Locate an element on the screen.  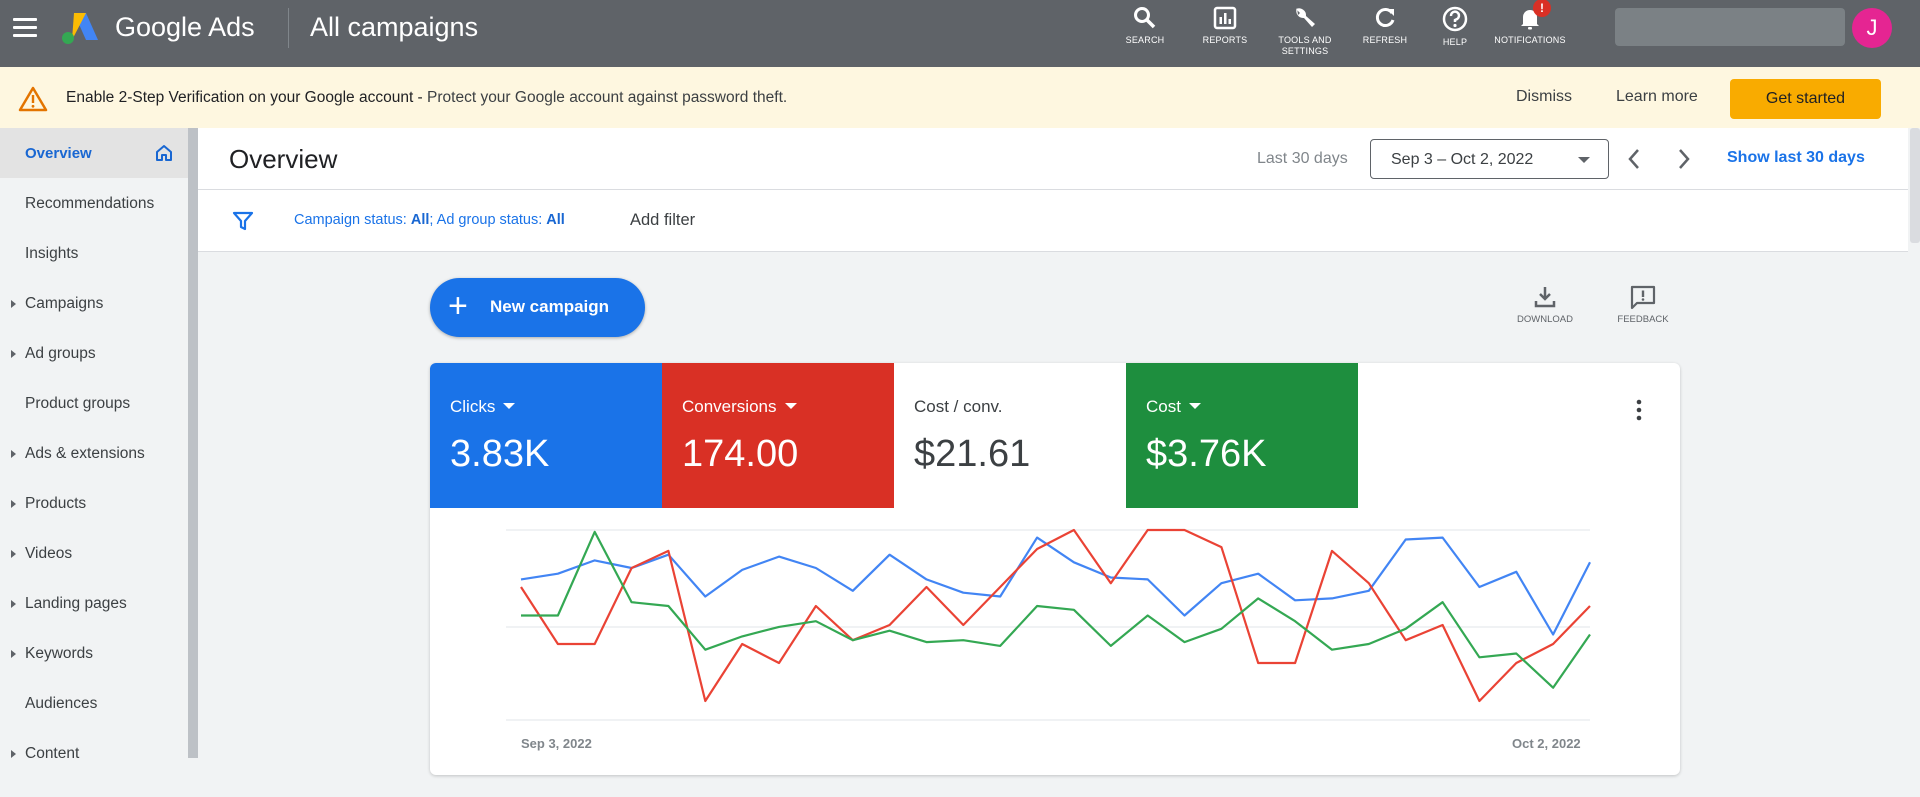
warning-icon is located at coordinates (33, 99).